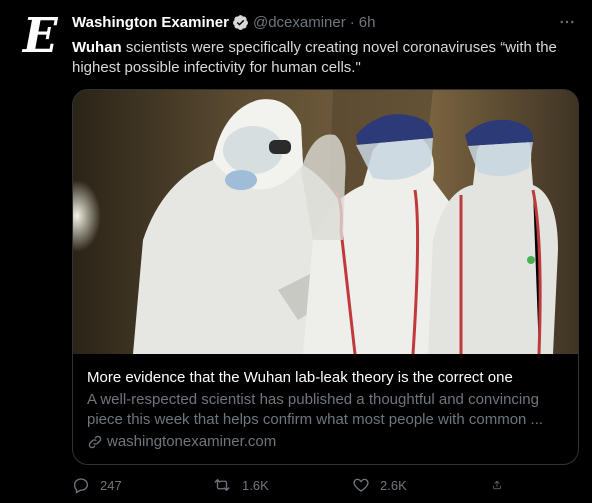  What do you see at coordinates (192, 441) in the screenshot?
I see `card-domain-text: washingtonexaminer.com` at bounding box center [192, 441].